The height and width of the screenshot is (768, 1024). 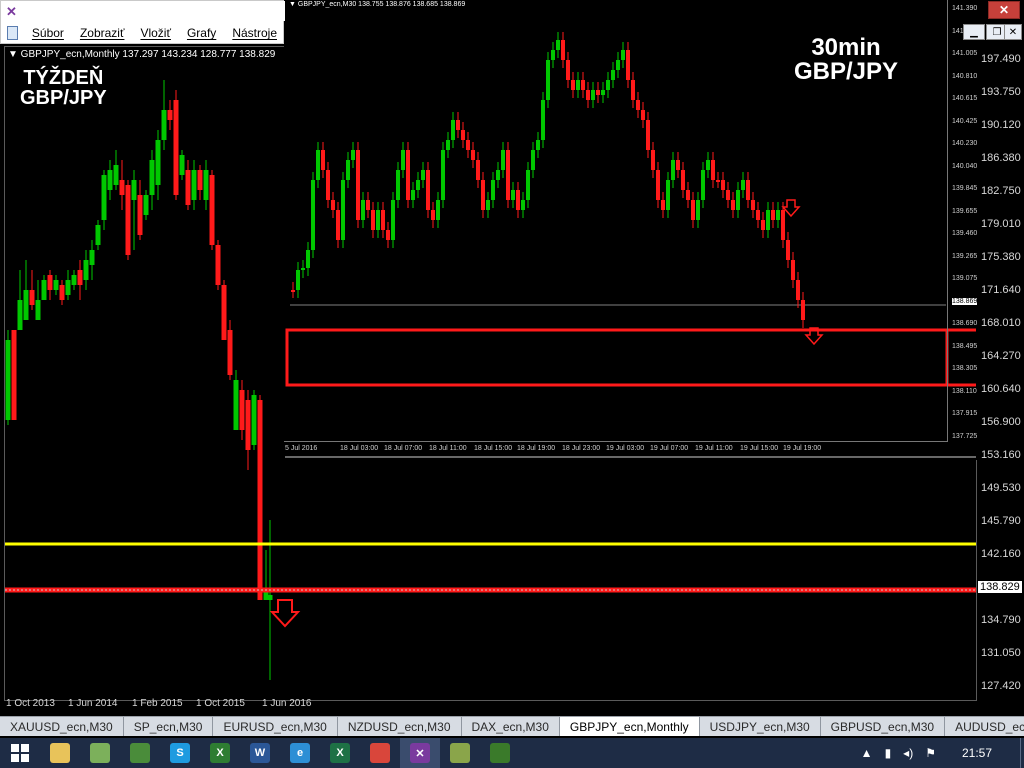 I want to click on price-tick: 186.380, so click(x=1001, y=158).